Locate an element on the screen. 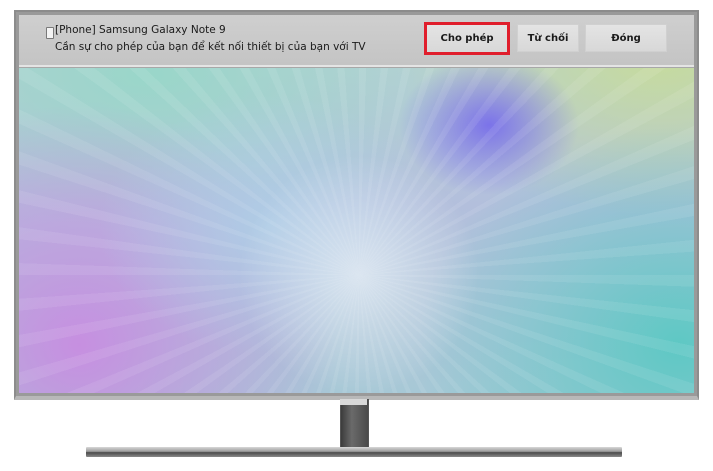 The width and height of the screenshot is (713, 471). tv-stand-neck-top is located at coordinates (353, 402).